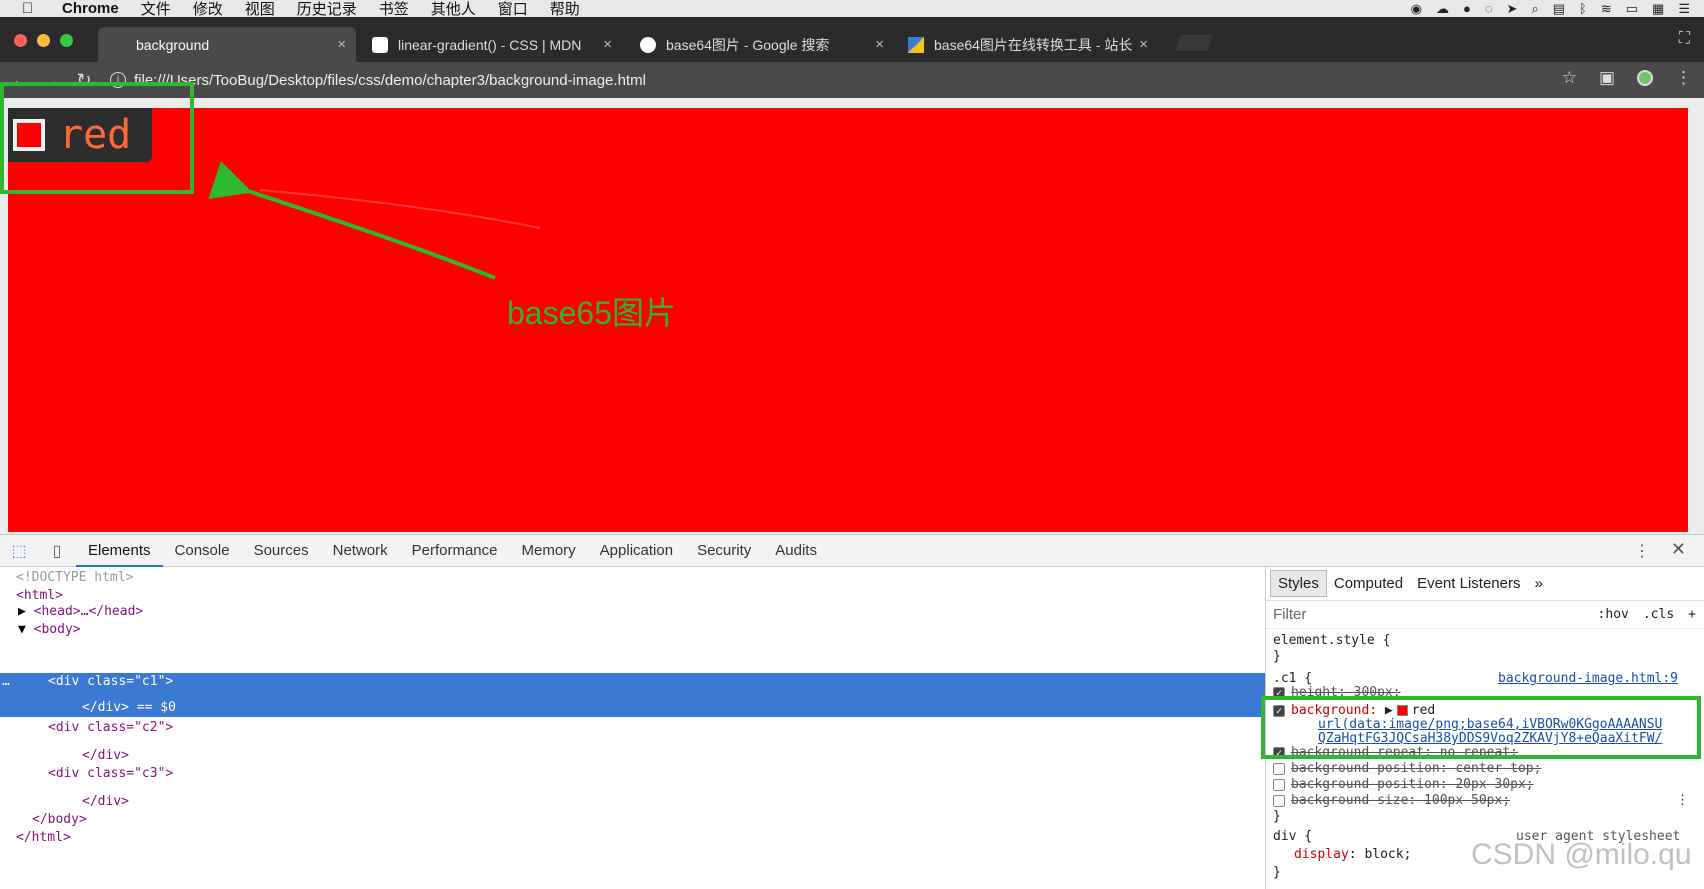  What do you see at coordinates (110, 774) in the screenshot?
I see `dom-div-c3: <div class="c3">` at bounding box center [110, 774].